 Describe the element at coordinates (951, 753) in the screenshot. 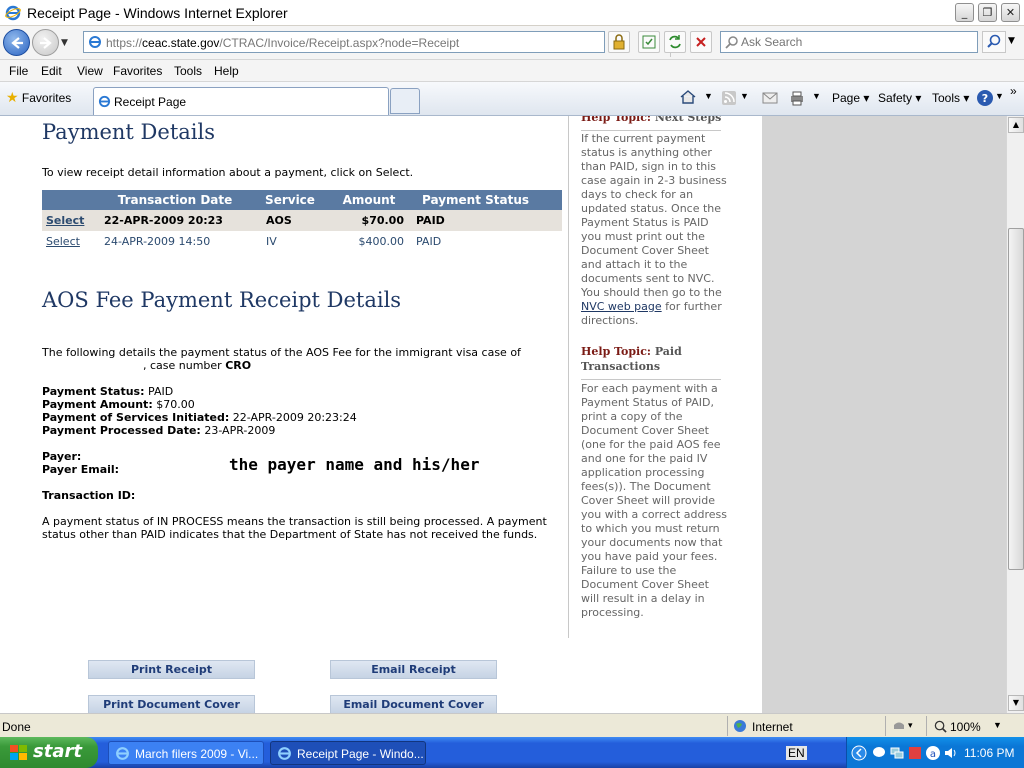

I see `volume-icon` at that location.